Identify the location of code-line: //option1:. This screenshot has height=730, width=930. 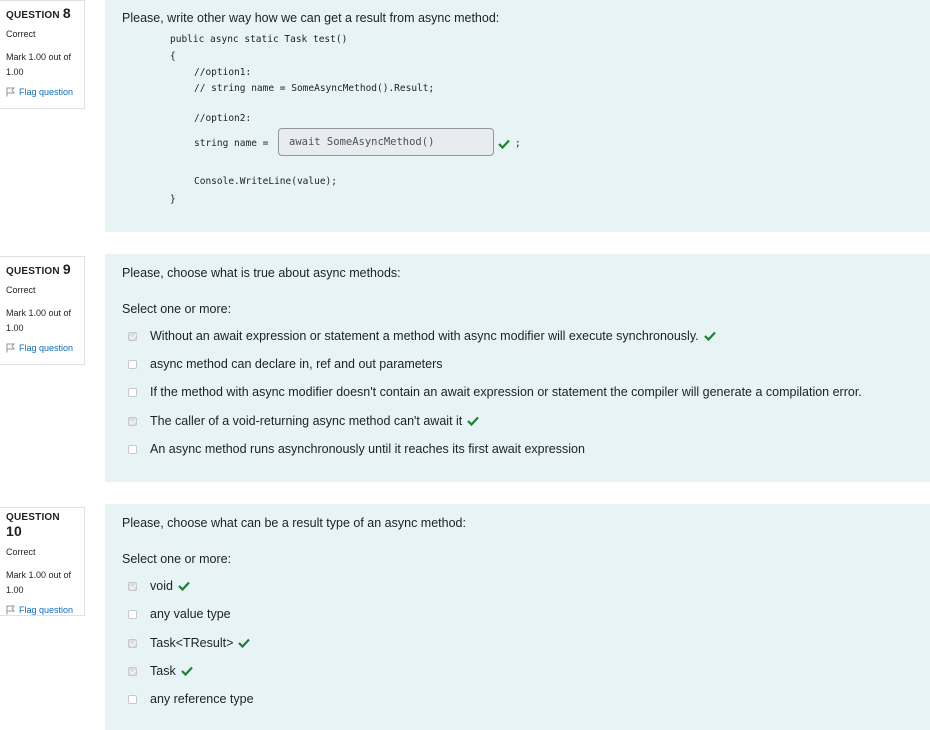
(223, 72).